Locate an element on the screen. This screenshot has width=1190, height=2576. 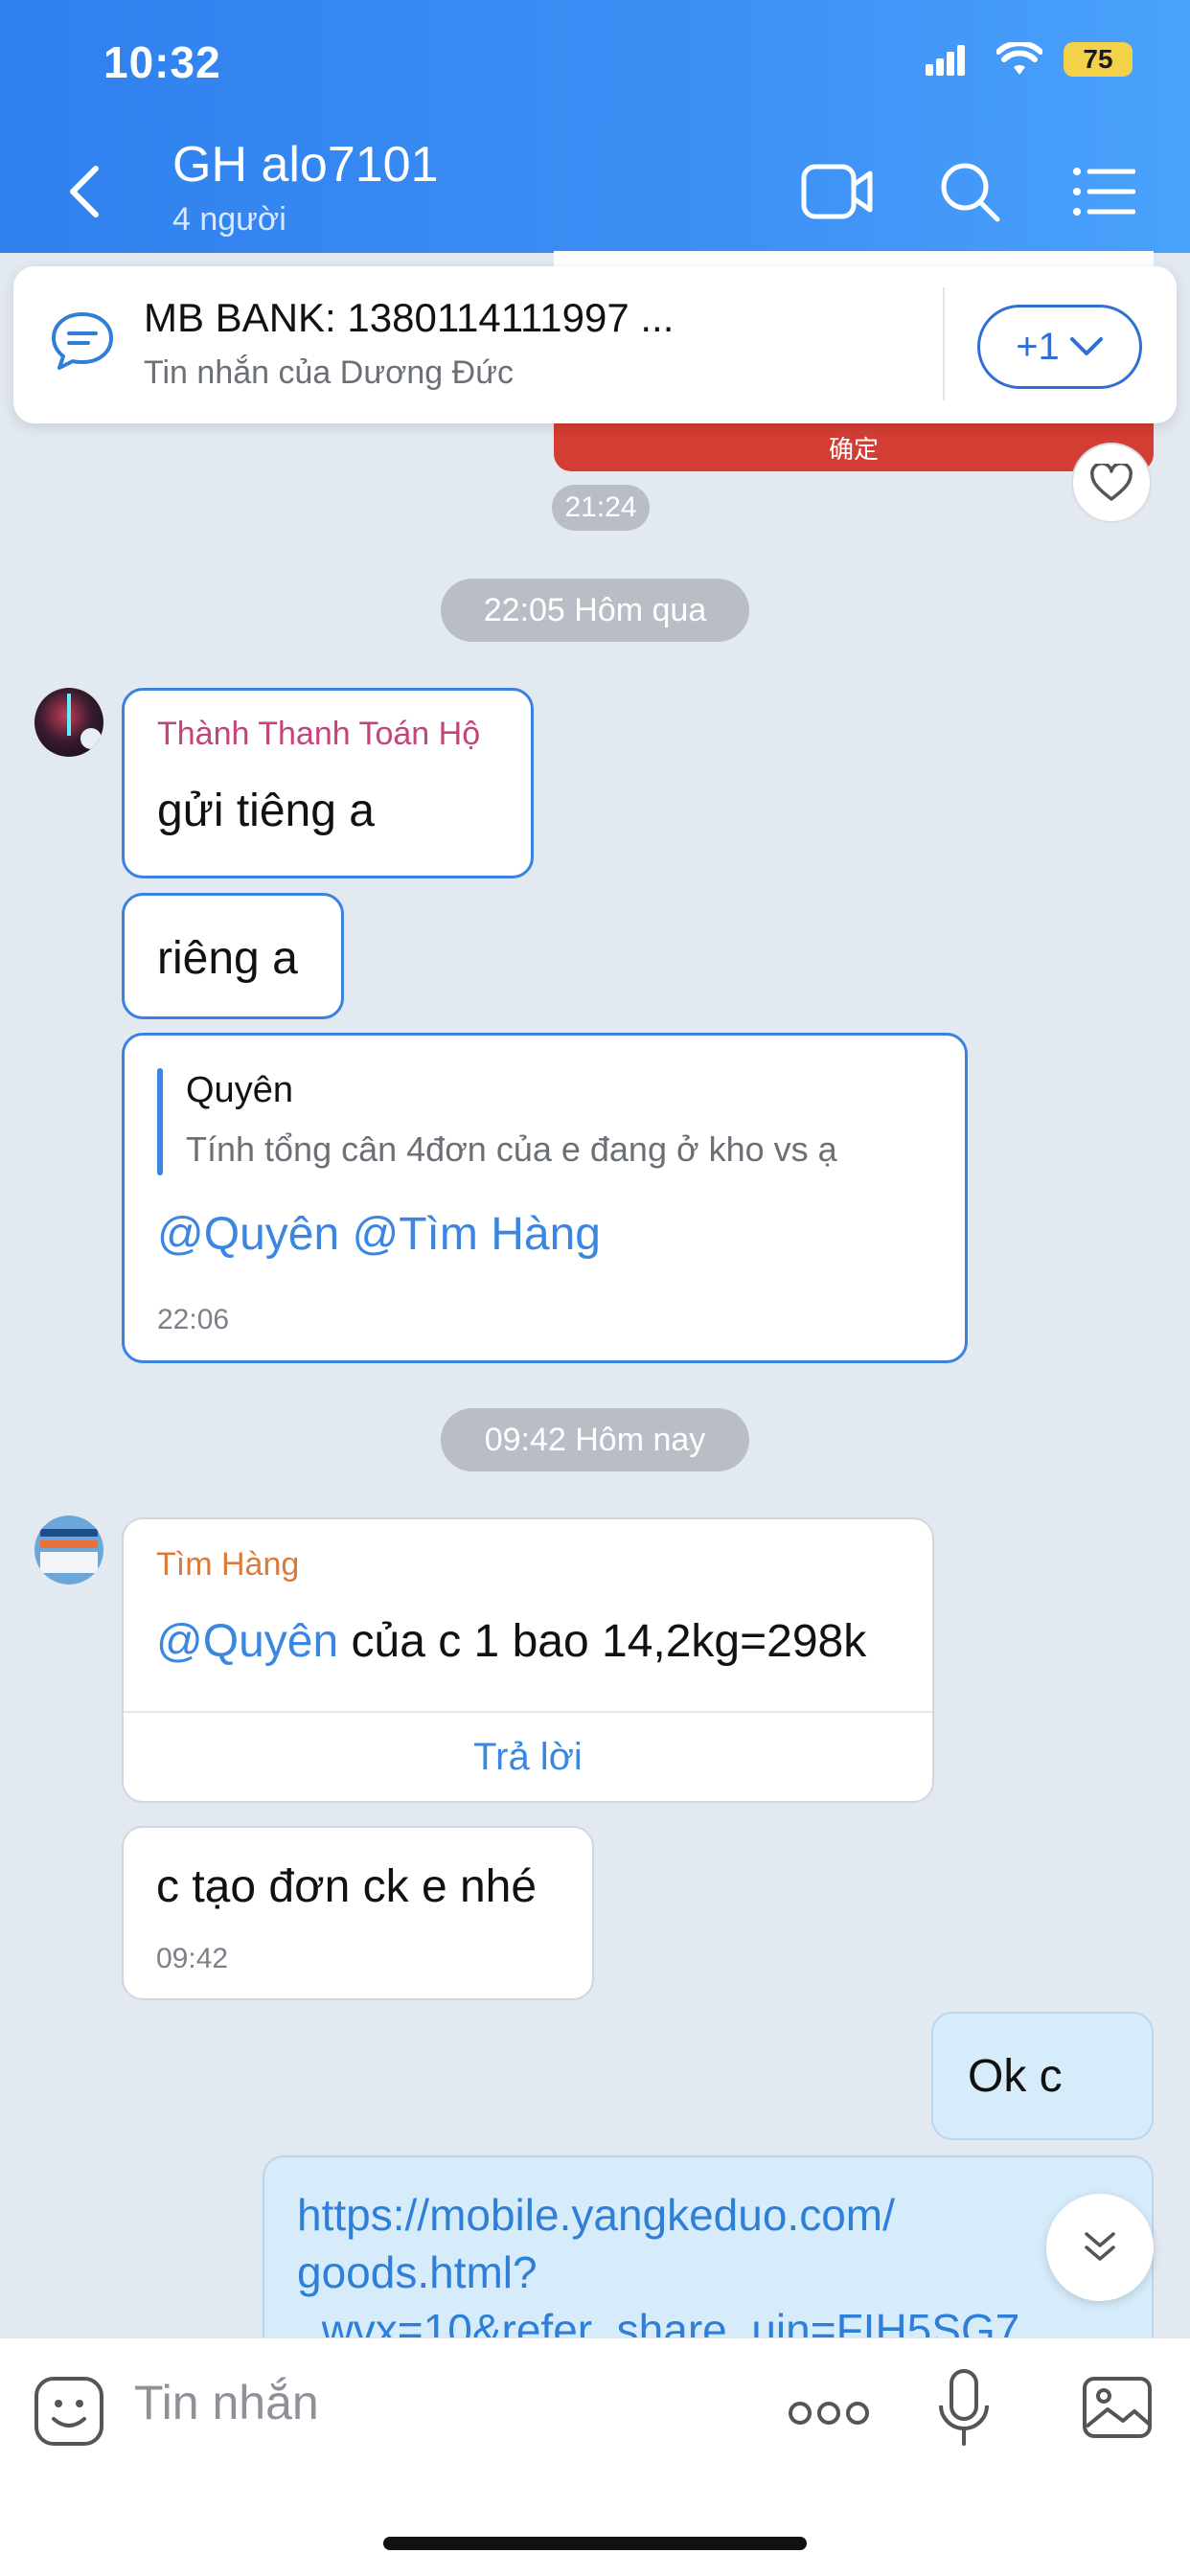
pinned-more-label: +1 is located at coordinates (1038, 347).